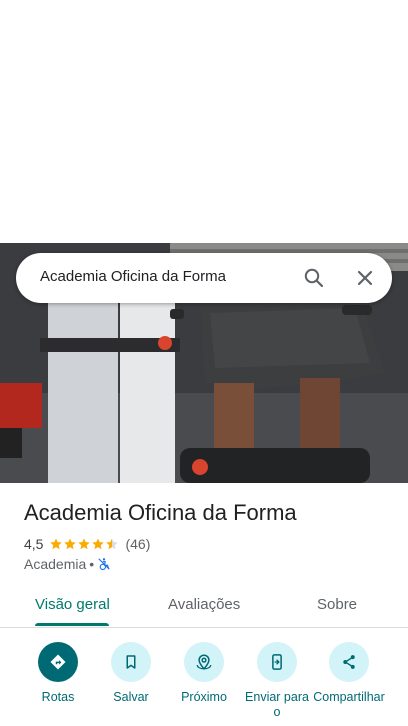 The width and height of the screenshot is (408, 726). What do you see at coordinates (58, 662) in the screenshot?
I see `directions-icon` at bounding box center [58, 662].